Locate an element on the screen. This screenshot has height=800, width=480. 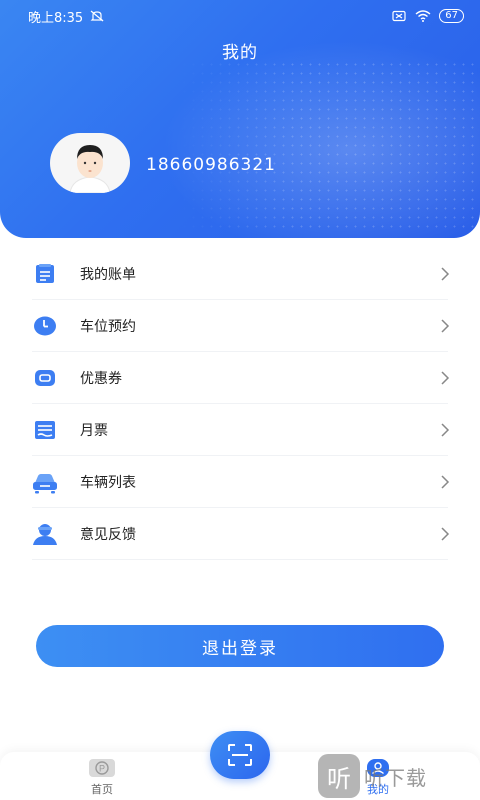
menu-item-label: 优惠券 is located at coordinates (101, 379).